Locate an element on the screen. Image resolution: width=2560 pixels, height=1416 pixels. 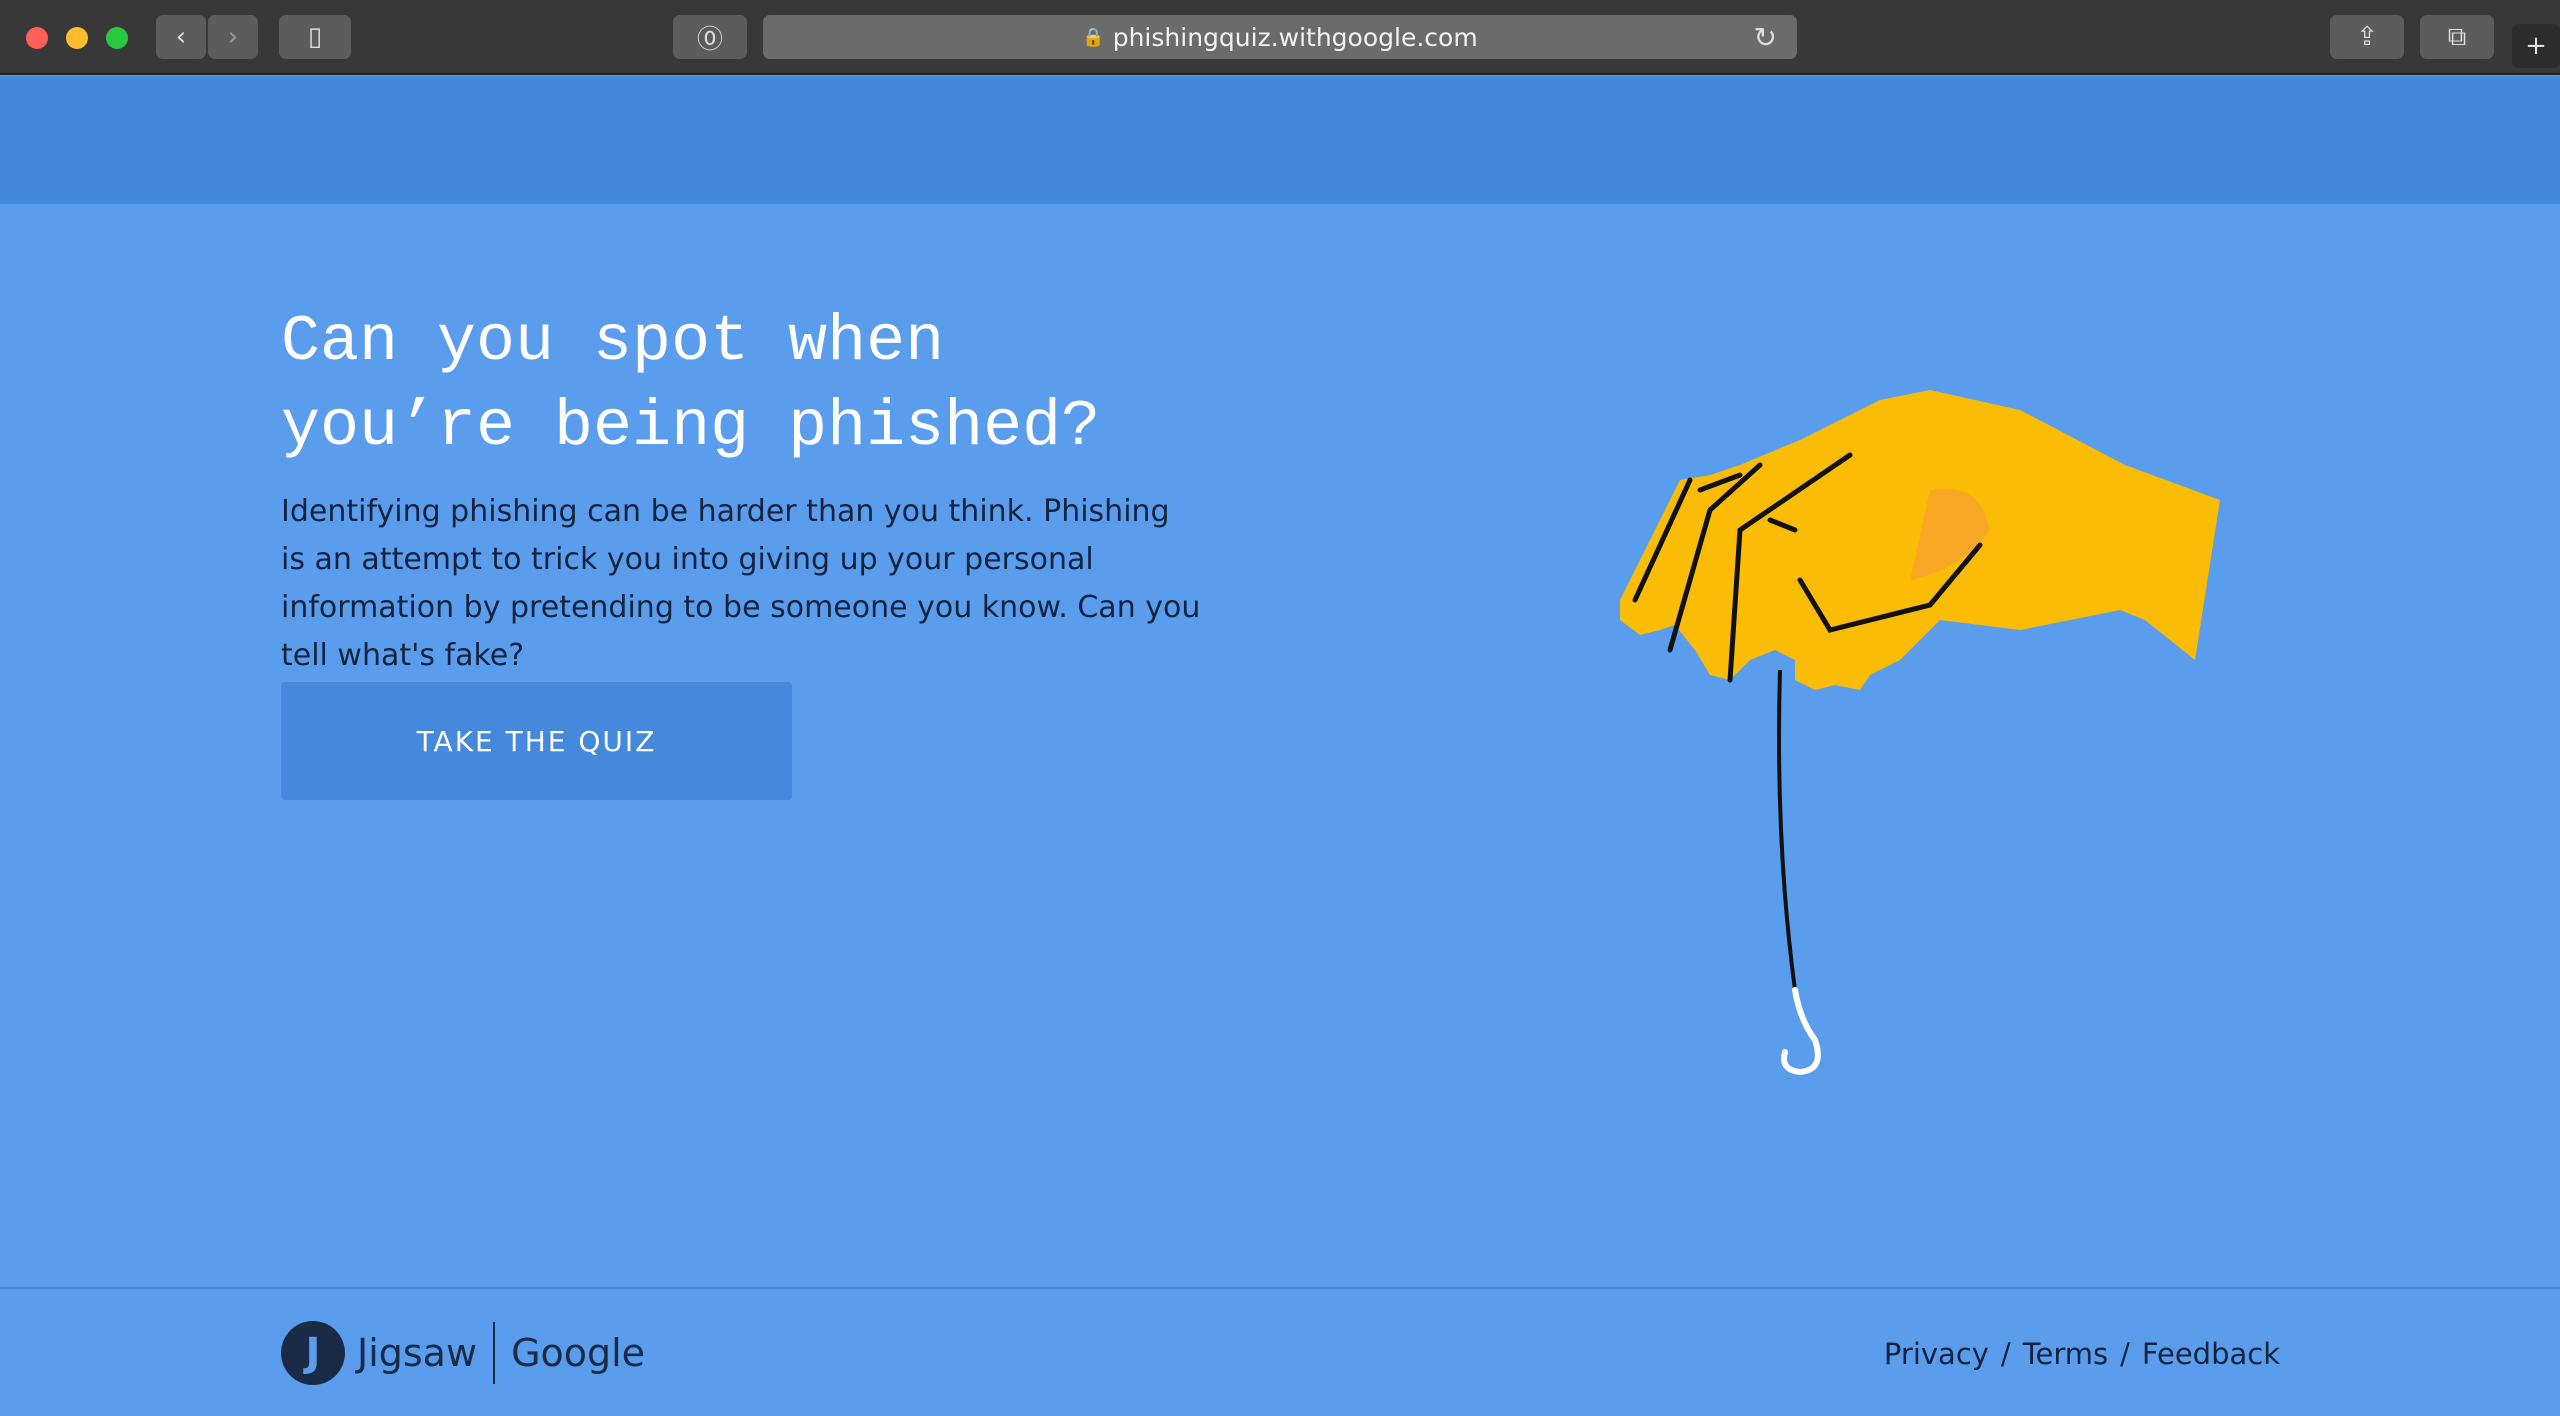
tabs-icon: ⧉ is located at coordinates (2457, 36).